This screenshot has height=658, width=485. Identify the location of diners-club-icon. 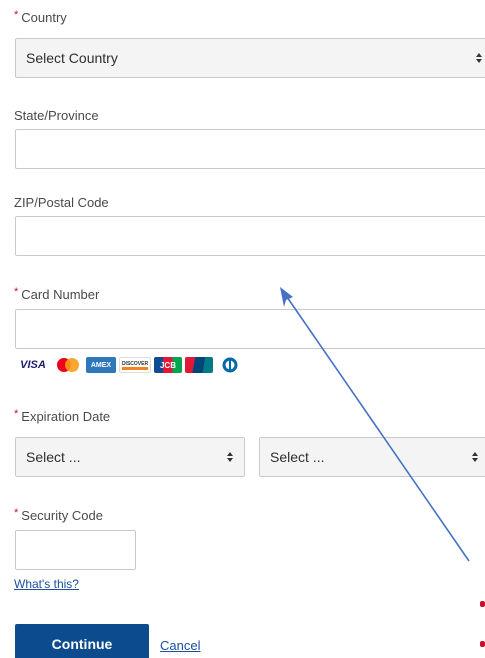
(230, 365).